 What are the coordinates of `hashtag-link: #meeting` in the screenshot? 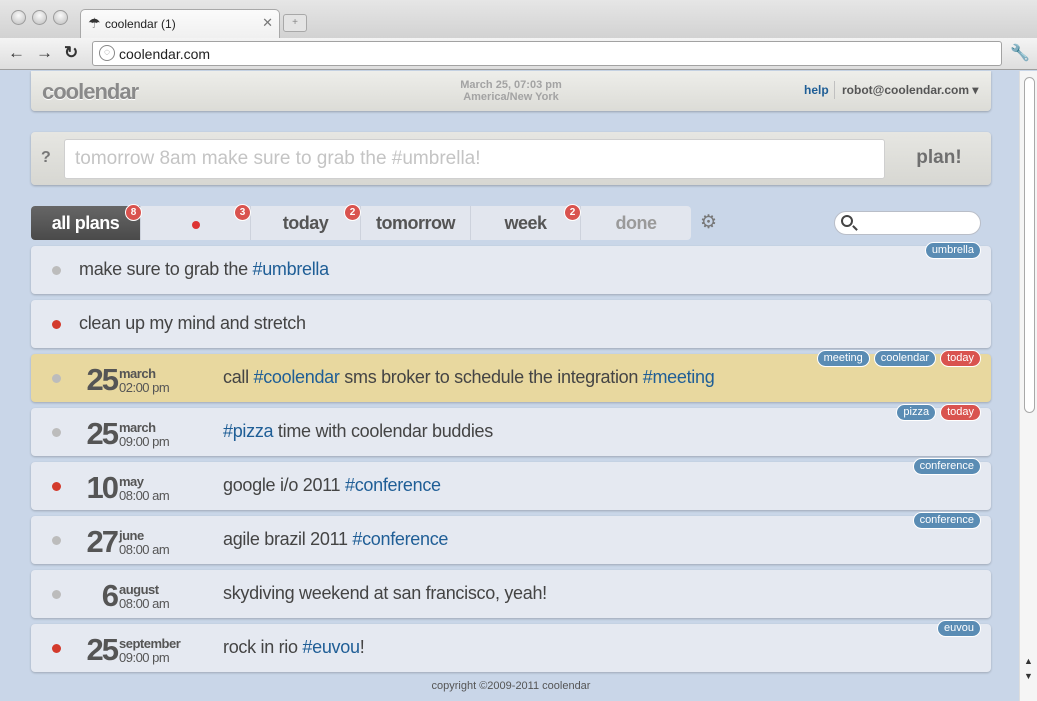 It's located at (679, 377).